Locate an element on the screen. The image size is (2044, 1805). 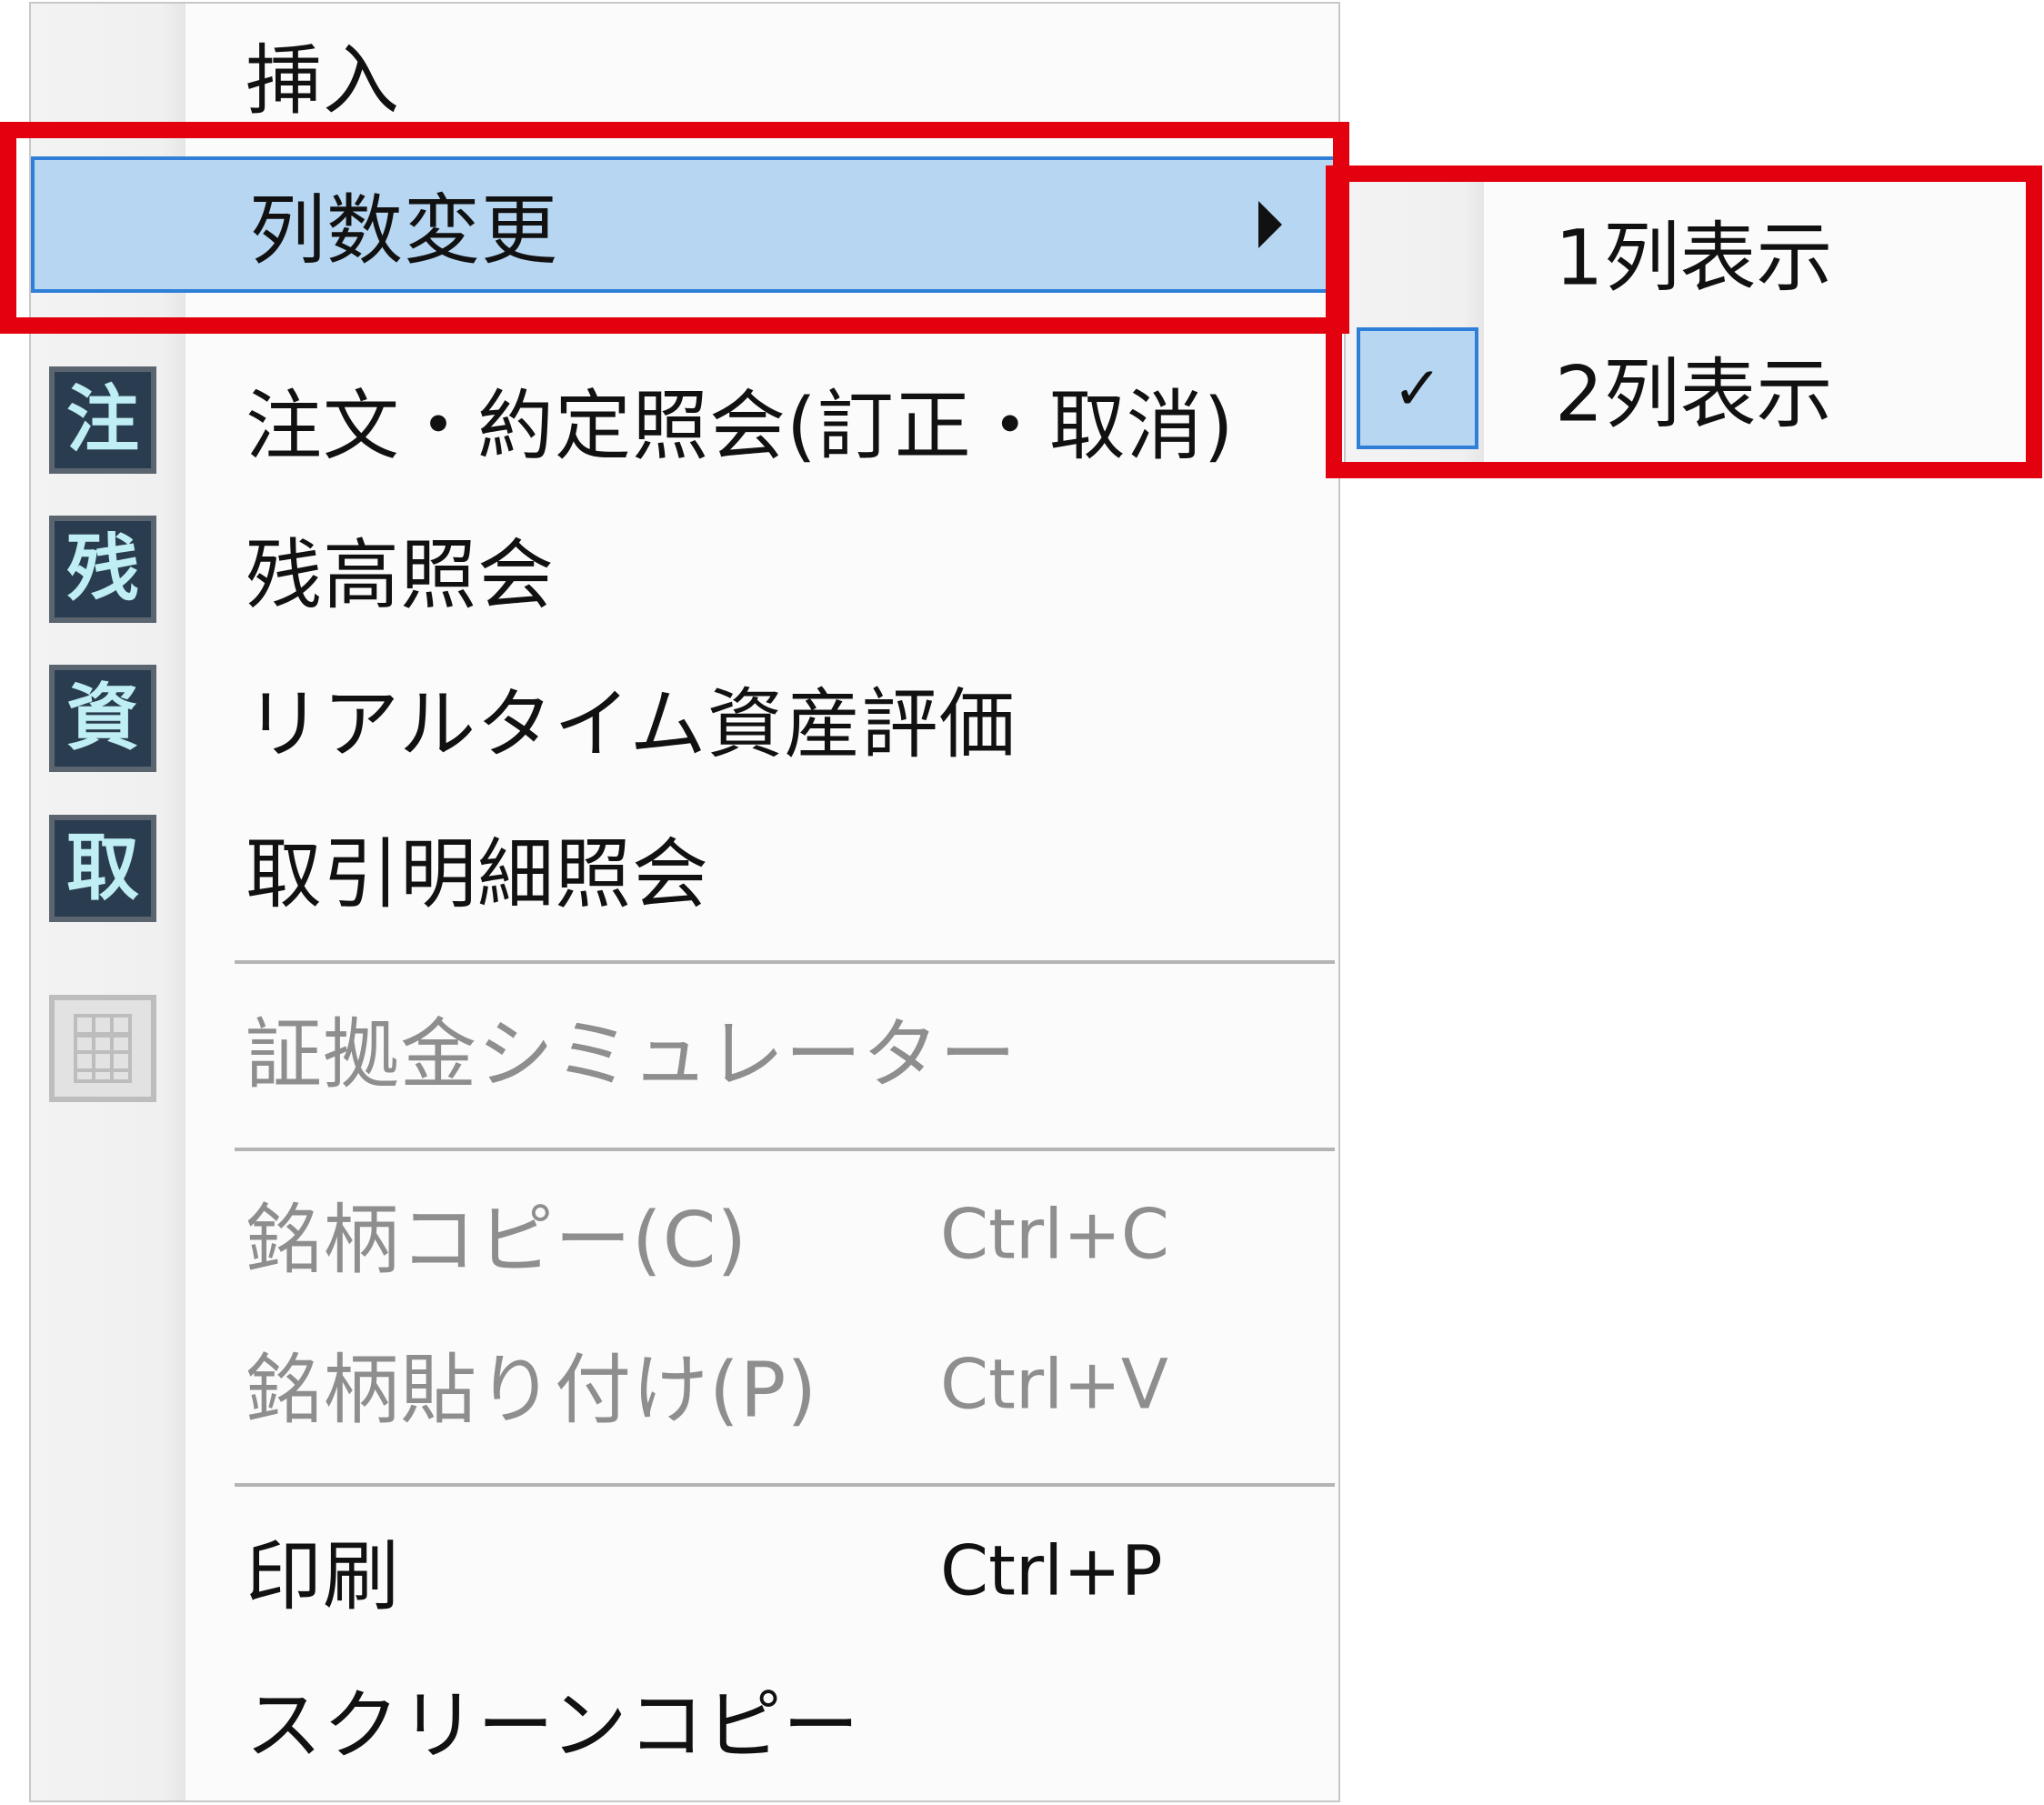
menu-item-transaction-details: 取 取引明細照会 is located at coordinates (685, 868).